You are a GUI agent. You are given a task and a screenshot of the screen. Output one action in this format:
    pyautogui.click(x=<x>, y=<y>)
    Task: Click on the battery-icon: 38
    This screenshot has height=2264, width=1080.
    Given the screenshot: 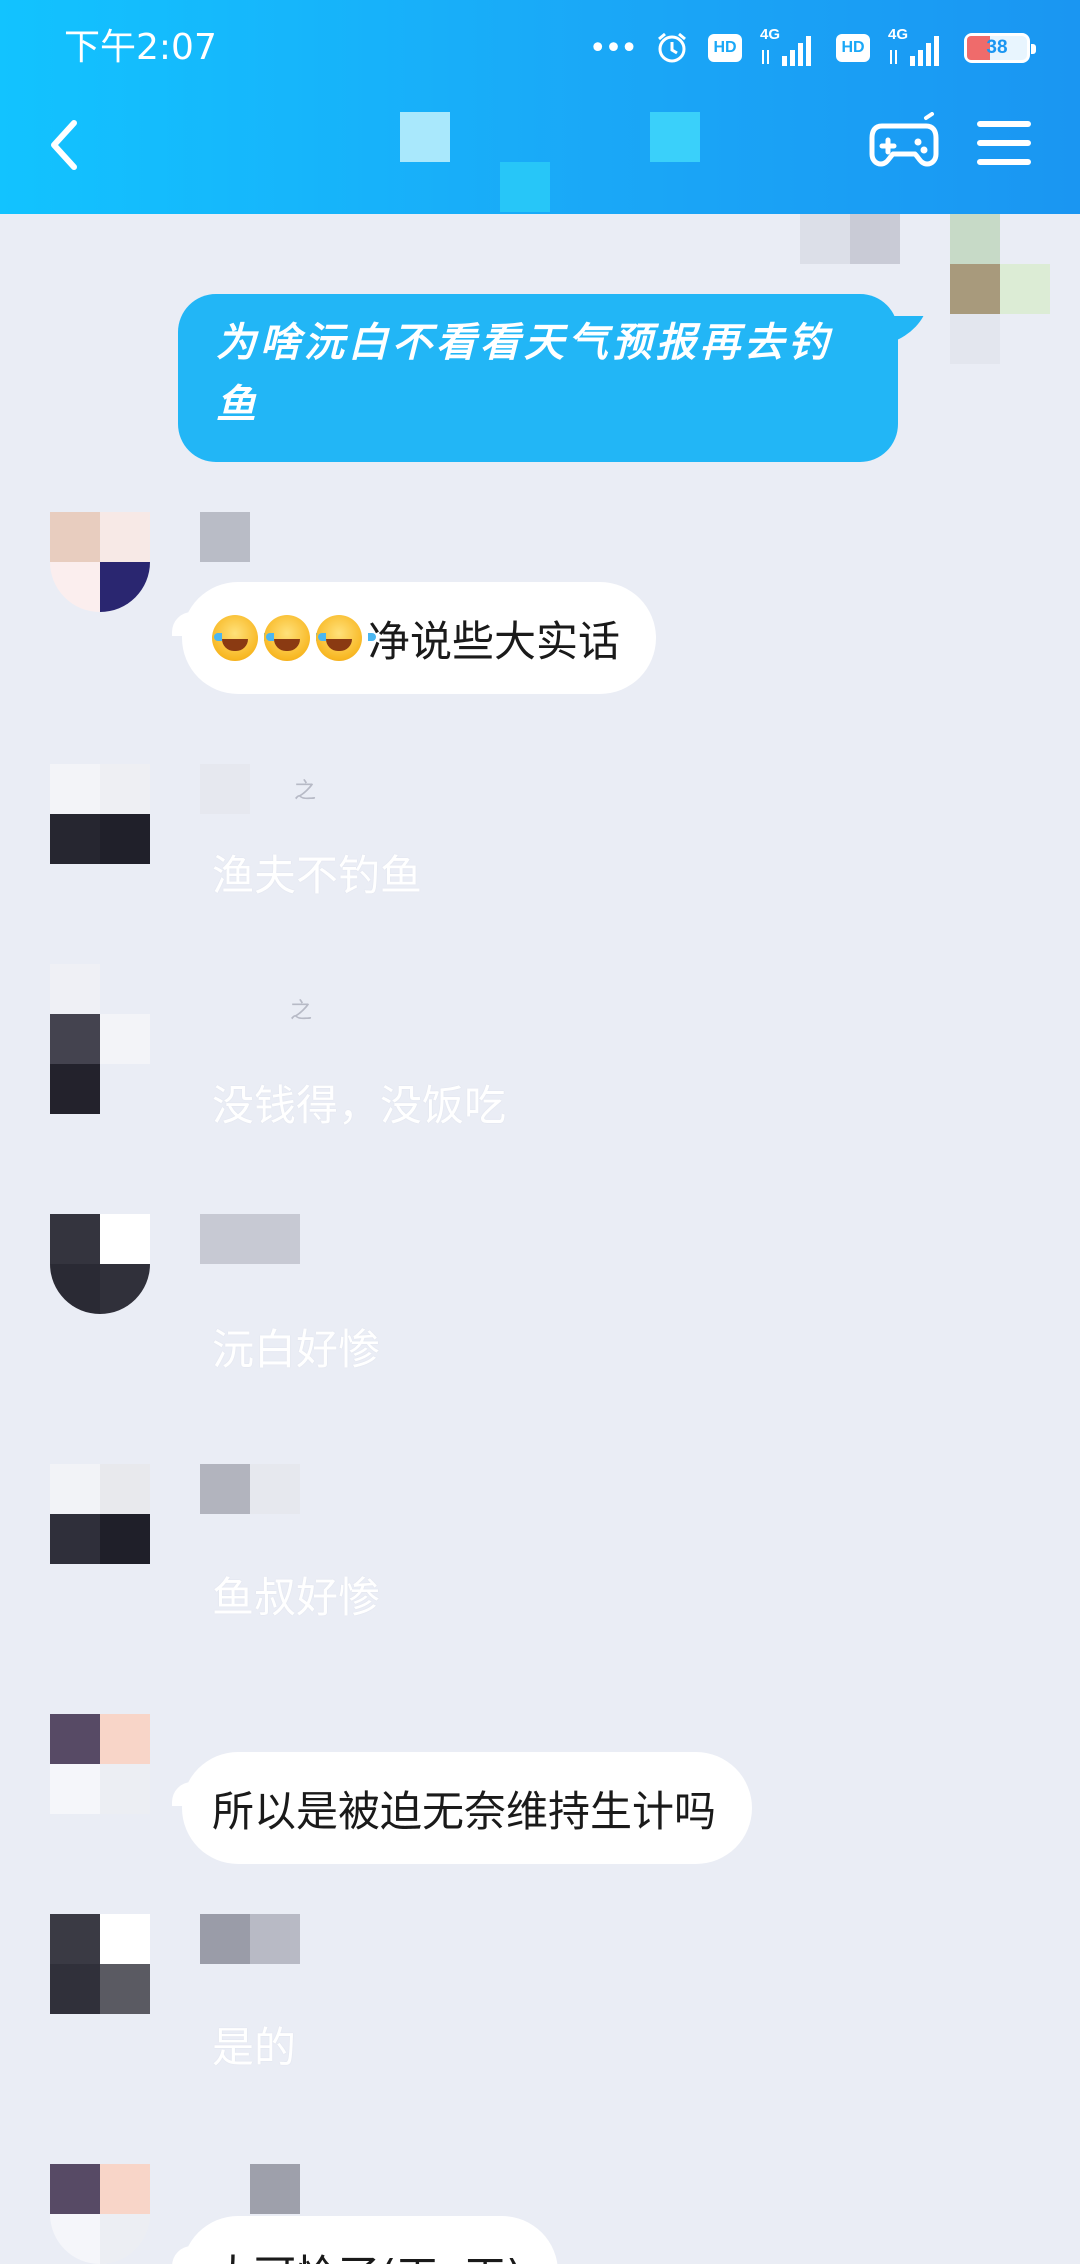 What is the action you would take?
    pyautogui.click(x=1000, y=48)
    